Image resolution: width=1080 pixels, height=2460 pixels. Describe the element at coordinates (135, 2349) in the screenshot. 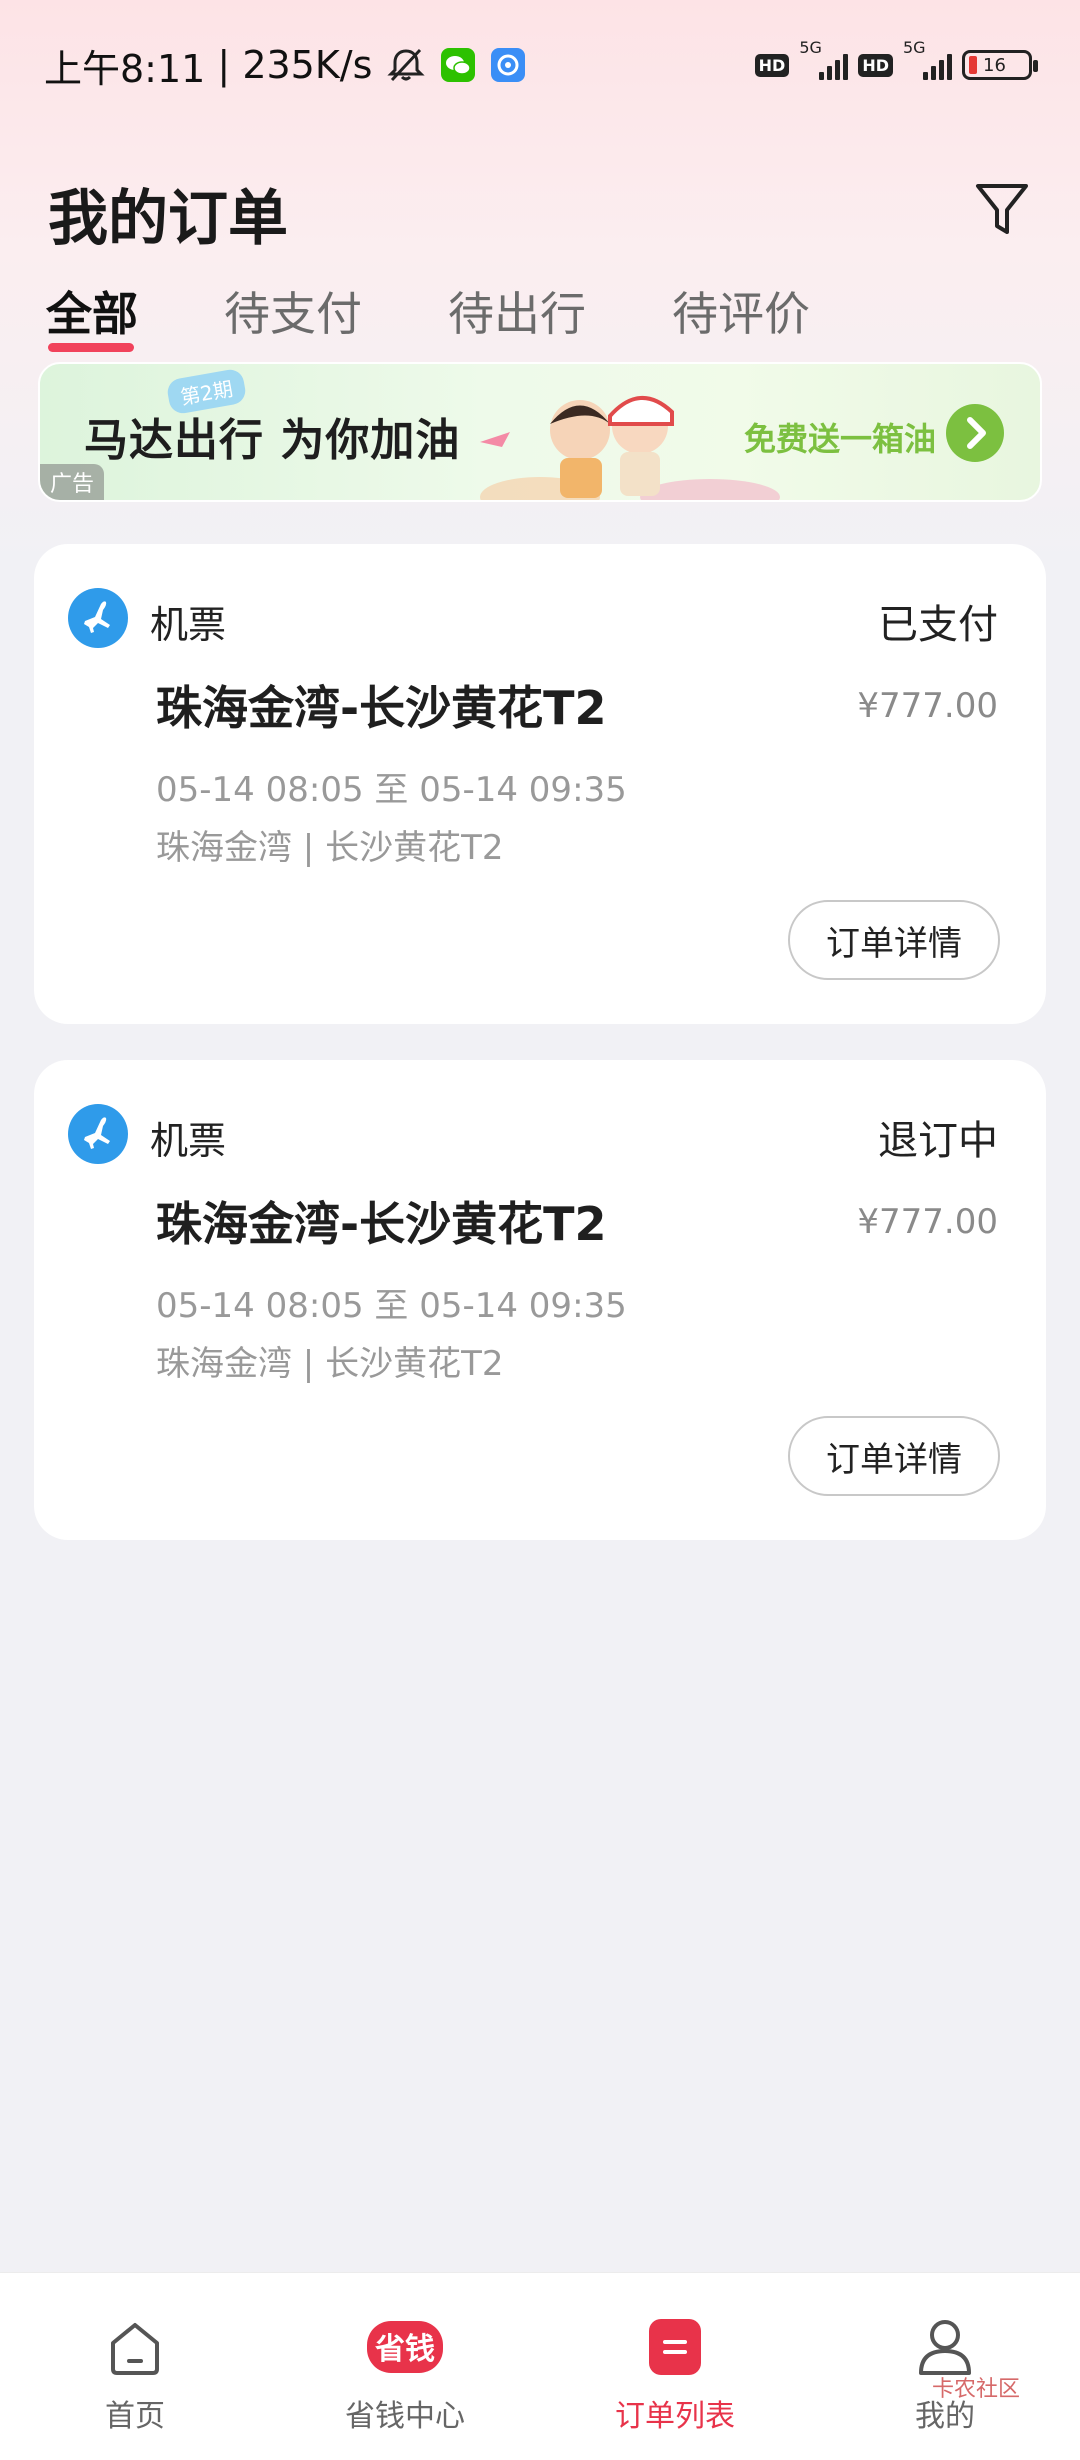

I see `home-icon` at that location.